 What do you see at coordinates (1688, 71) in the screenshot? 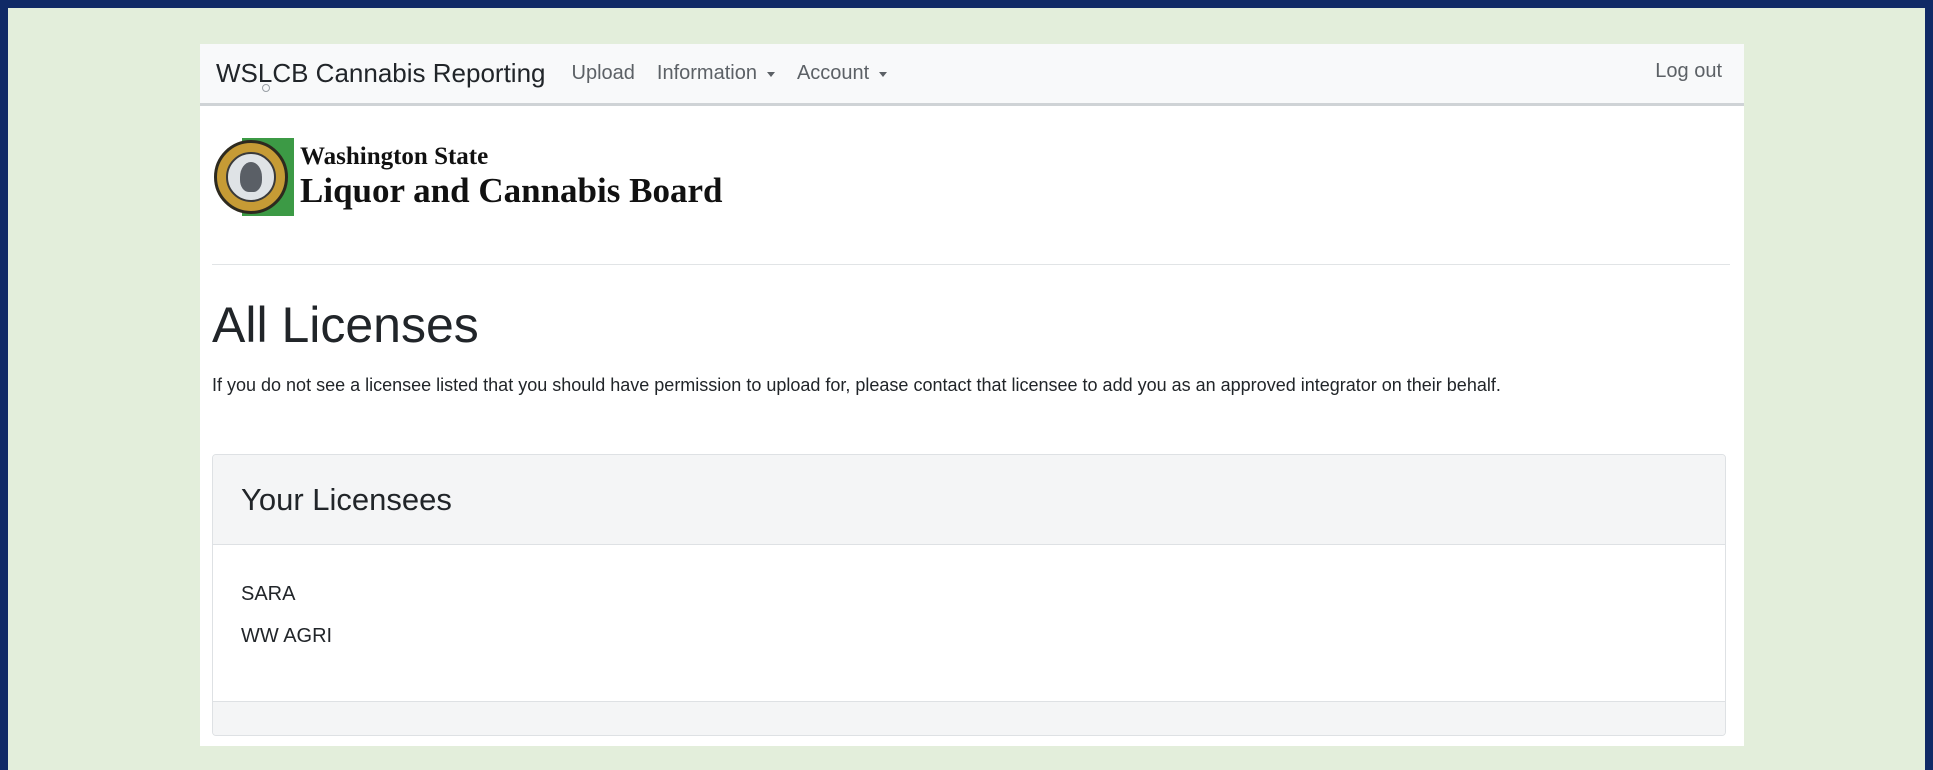
I see `logout-link: Log out` at bounding box center [1688, 71].